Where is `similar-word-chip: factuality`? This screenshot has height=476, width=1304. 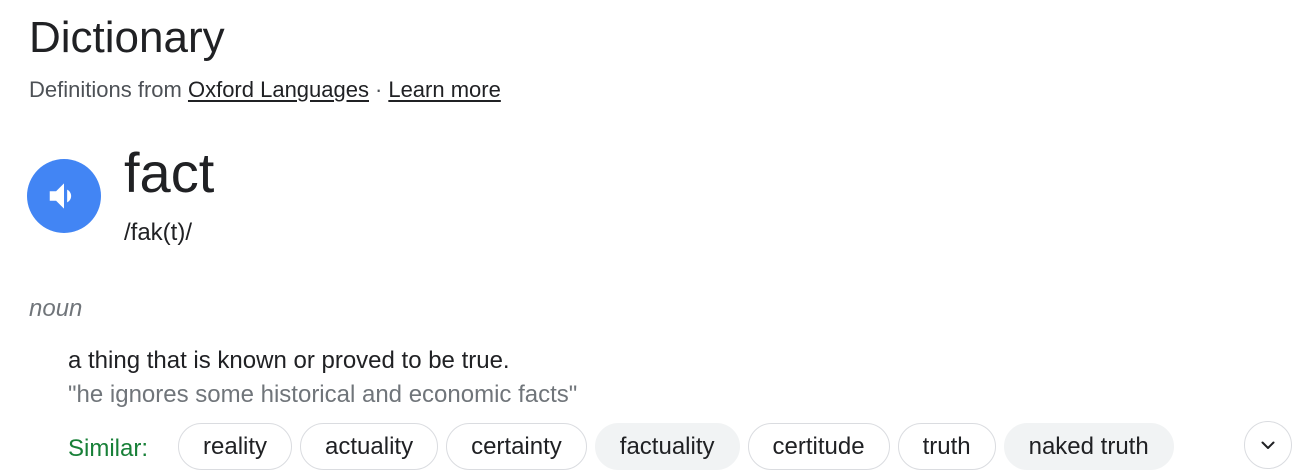
similar-word-chip: factuality is located at coordinates (667, 446).